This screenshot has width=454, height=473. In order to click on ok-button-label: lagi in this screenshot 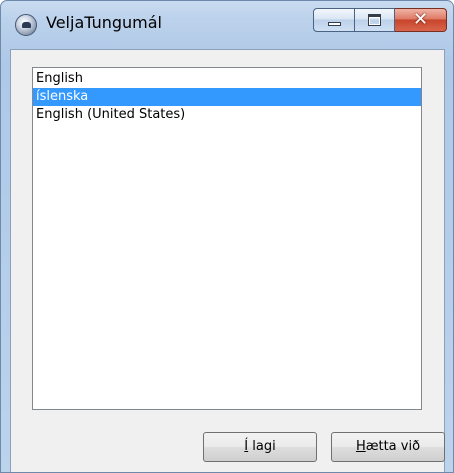, I will do `click(262, 446)`.